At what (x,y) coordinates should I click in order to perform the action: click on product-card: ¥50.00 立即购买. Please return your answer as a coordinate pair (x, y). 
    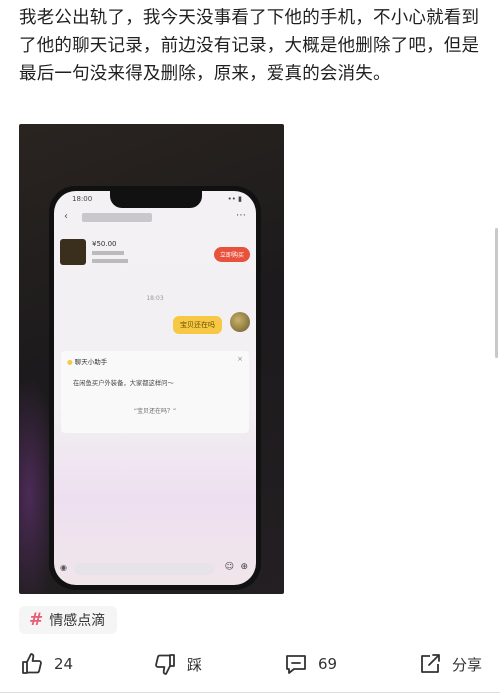
    Looking at the image, I should click on (155, 257).